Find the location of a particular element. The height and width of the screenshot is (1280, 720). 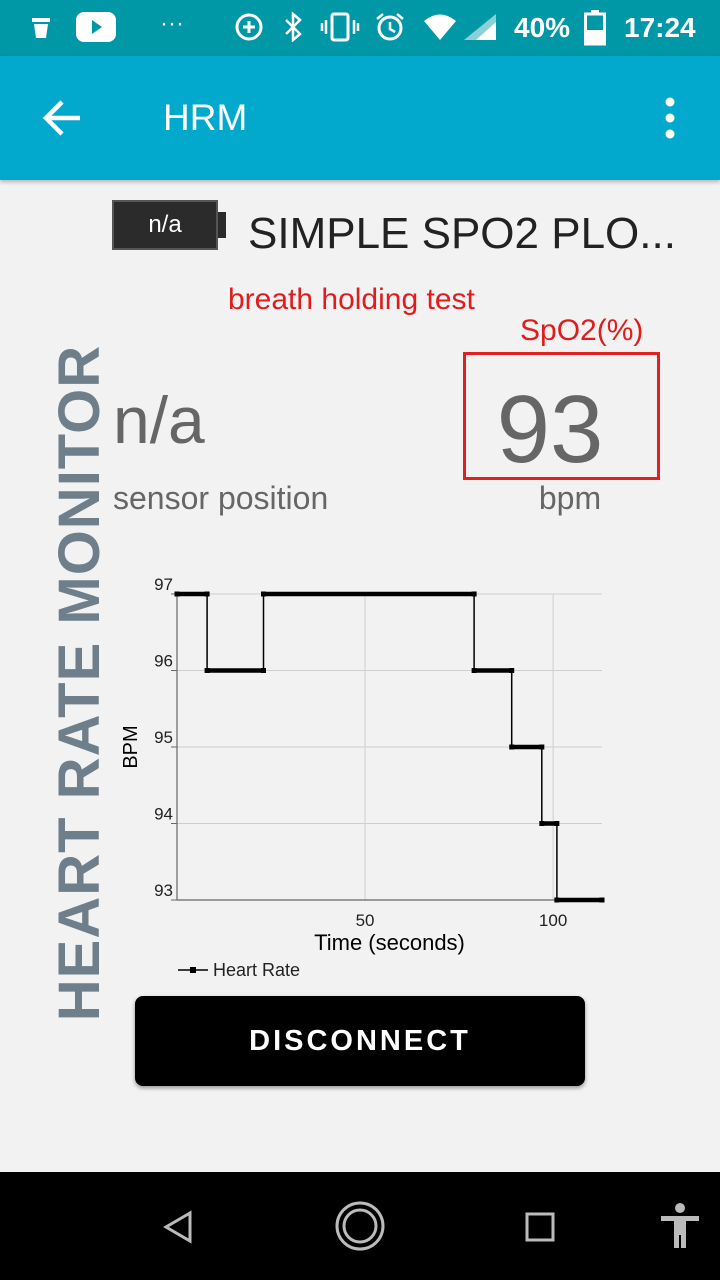

vibrate-icon is located at coordinates (340, 27).